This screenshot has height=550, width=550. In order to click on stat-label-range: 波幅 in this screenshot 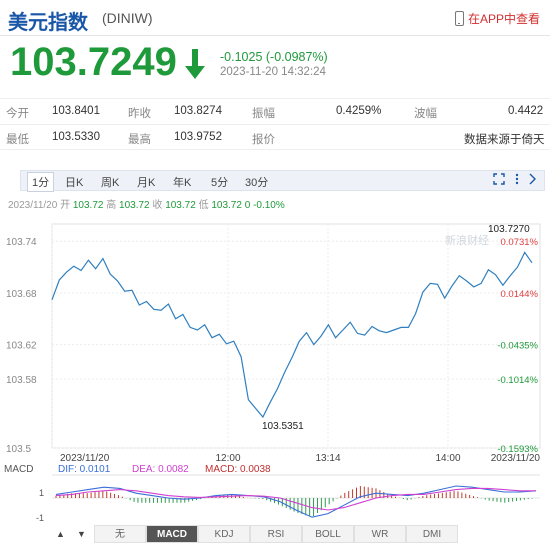, I will do `click(425, 114)`.